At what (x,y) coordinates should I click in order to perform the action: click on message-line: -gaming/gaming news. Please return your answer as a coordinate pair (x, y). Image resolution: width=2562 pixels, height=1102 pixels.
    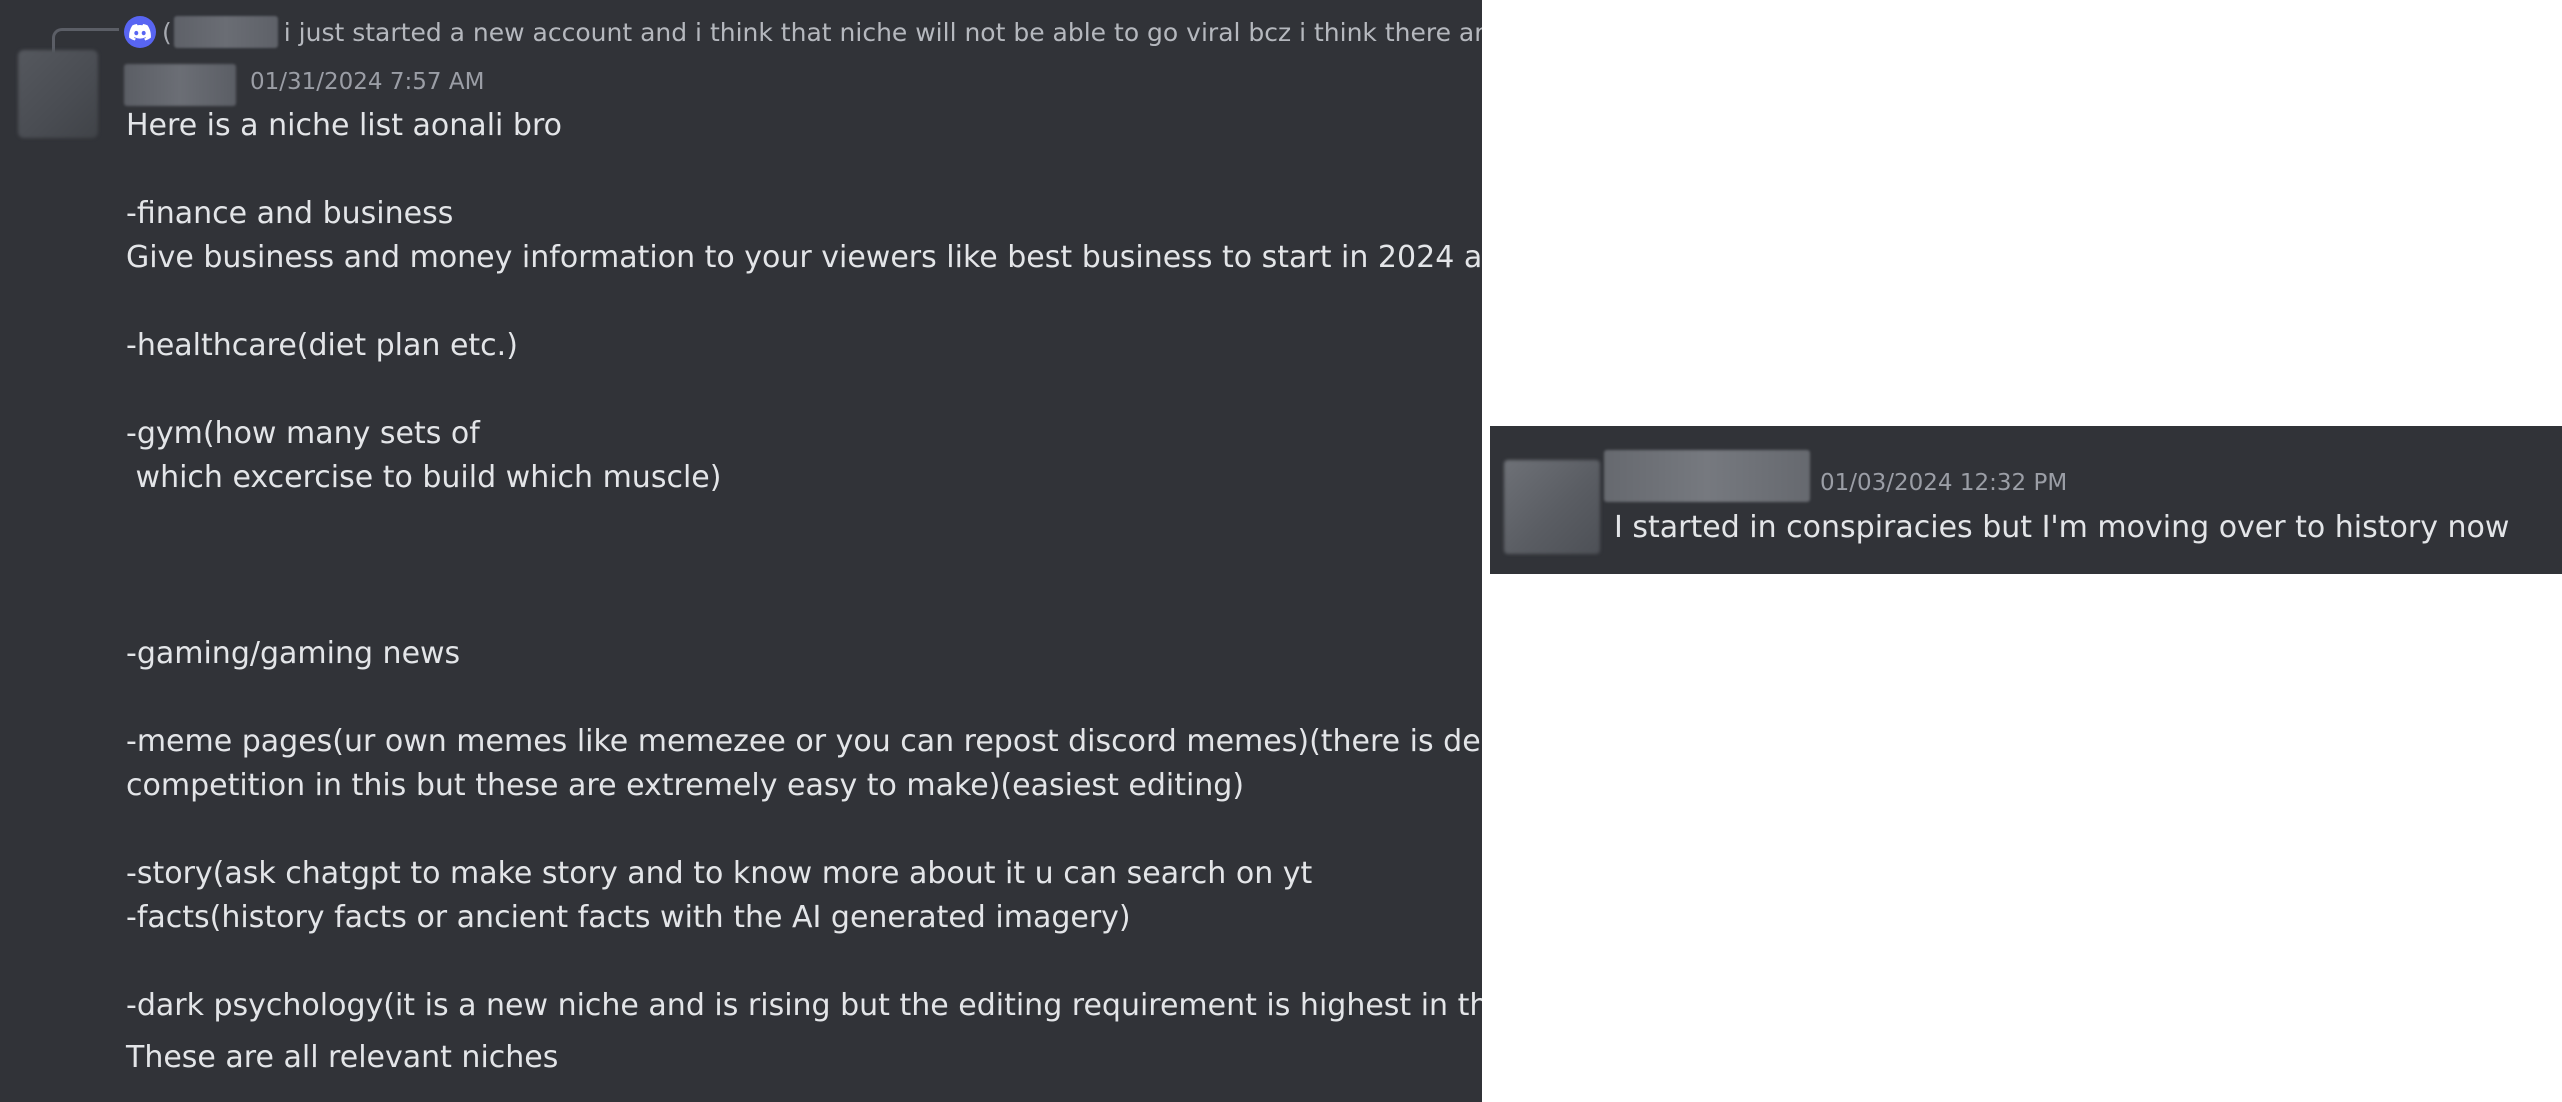
    Looking at the image, I should click on (293, 653).